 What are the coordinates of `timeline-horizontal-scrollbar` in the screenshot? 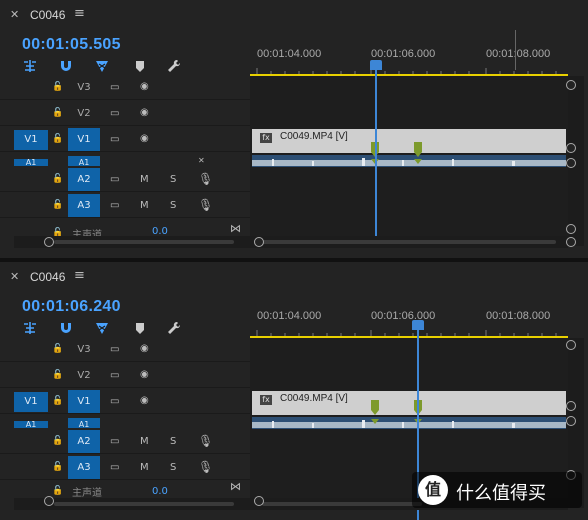 It's located at (409, 242).